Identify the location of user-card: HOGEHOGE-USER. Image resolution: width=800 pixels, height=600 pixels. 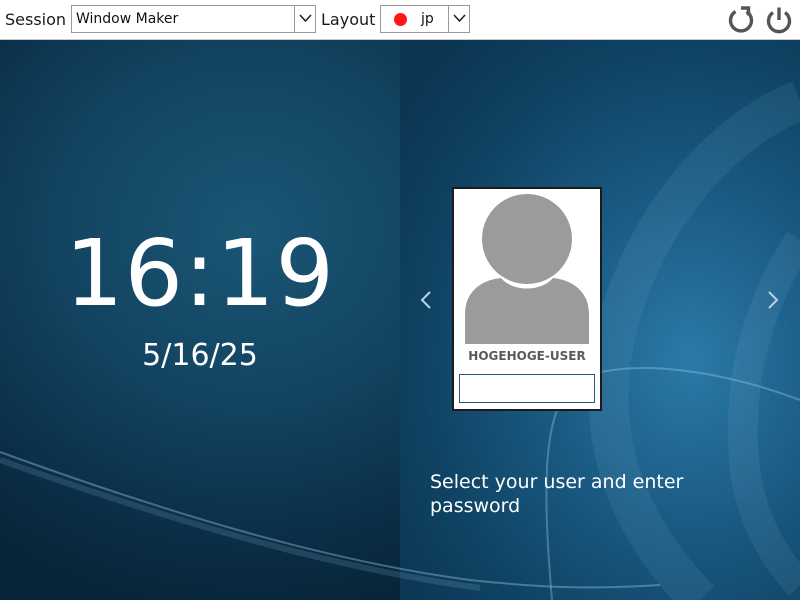
(527, 299).